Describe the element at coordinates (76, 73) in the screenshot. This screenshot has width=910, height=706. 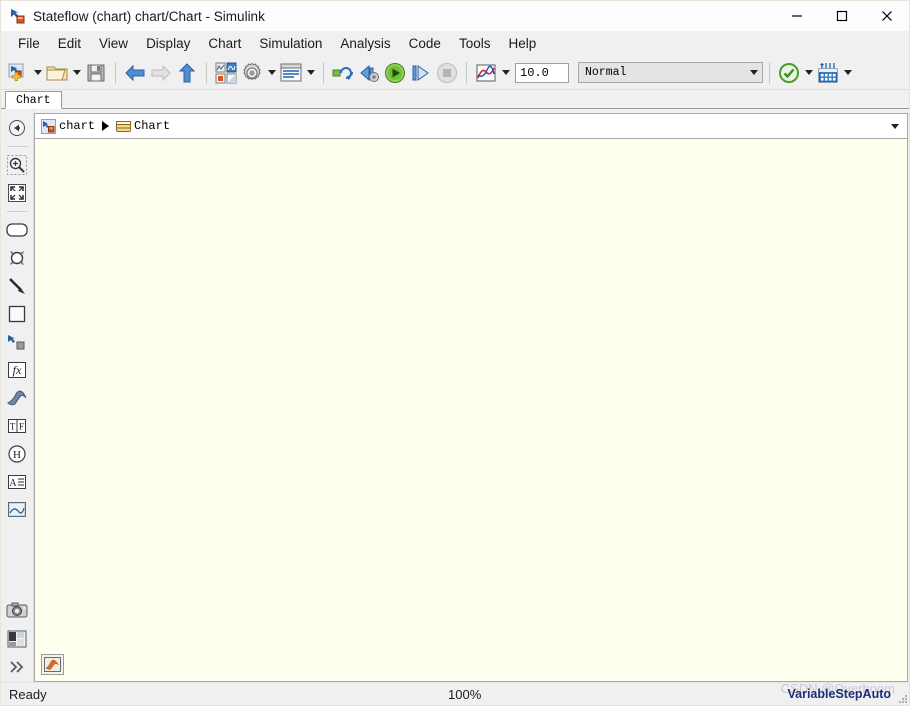
I see `open-folder-dropdown` at that location.